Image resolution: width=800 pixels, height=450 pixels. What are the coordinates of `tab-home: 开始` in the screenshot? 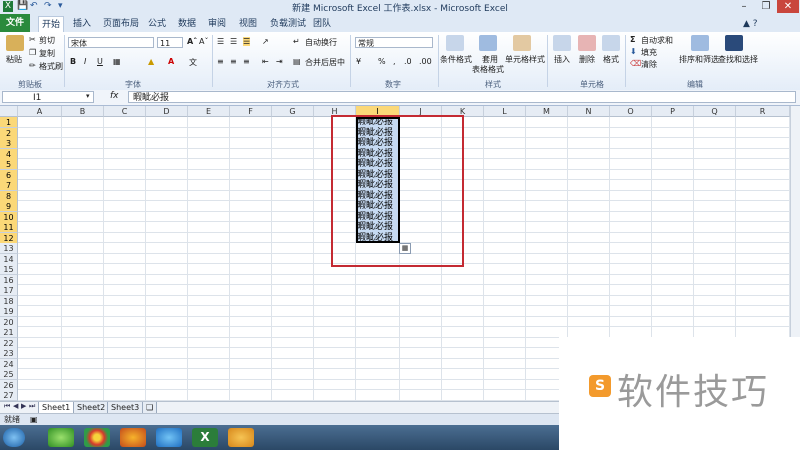 It's located at (51, 24).